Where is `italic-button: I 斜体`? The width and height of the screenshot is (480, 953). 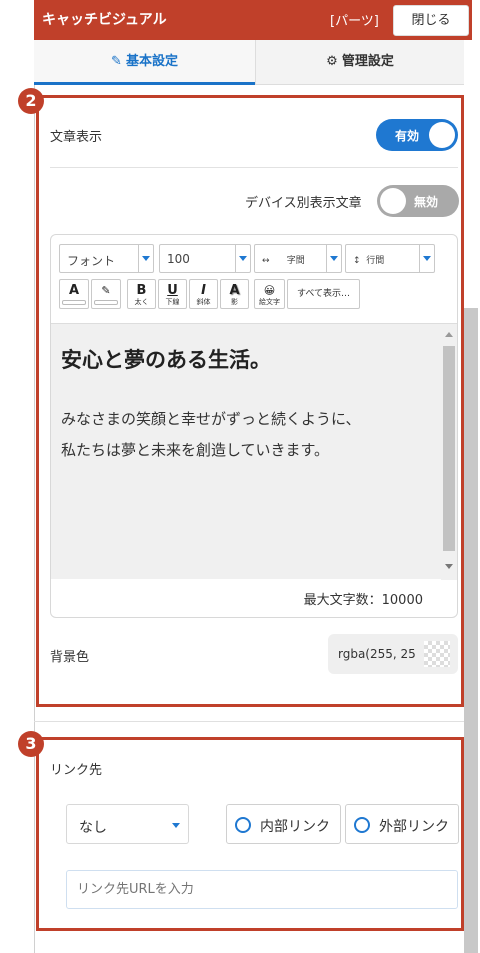
italic-button: I 斜体 is located at coordinates (203, 294).